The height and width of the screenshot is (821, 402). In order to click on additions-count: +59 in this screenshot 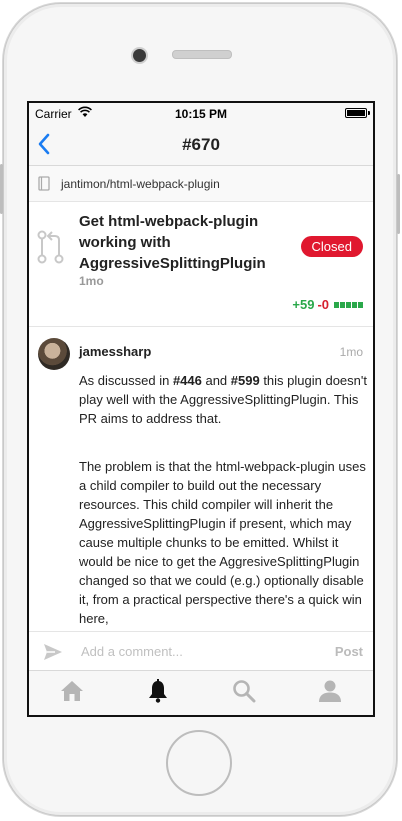, I will do `click(303, 304)`.